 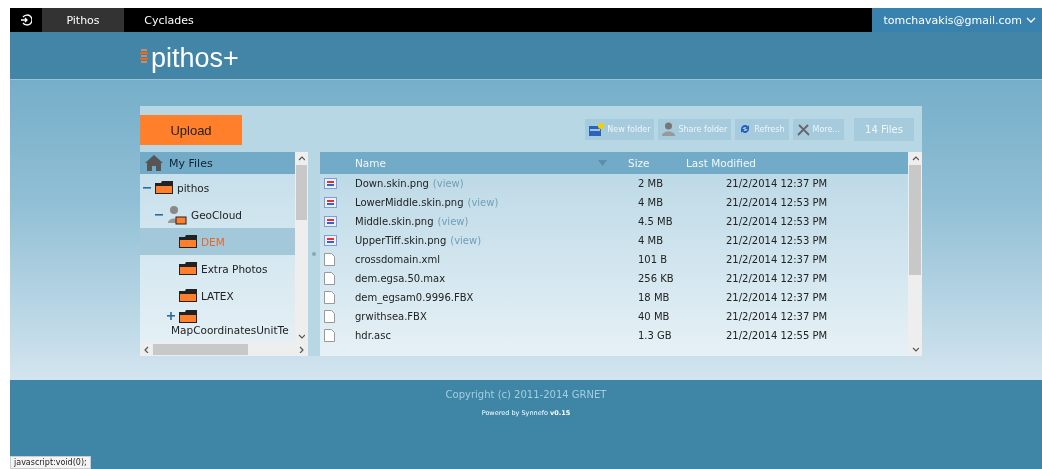 What do you see at coordinates (195, 58) in the screenshot?
I see `logo-text: pithos+` at bounding box center [195, 58].